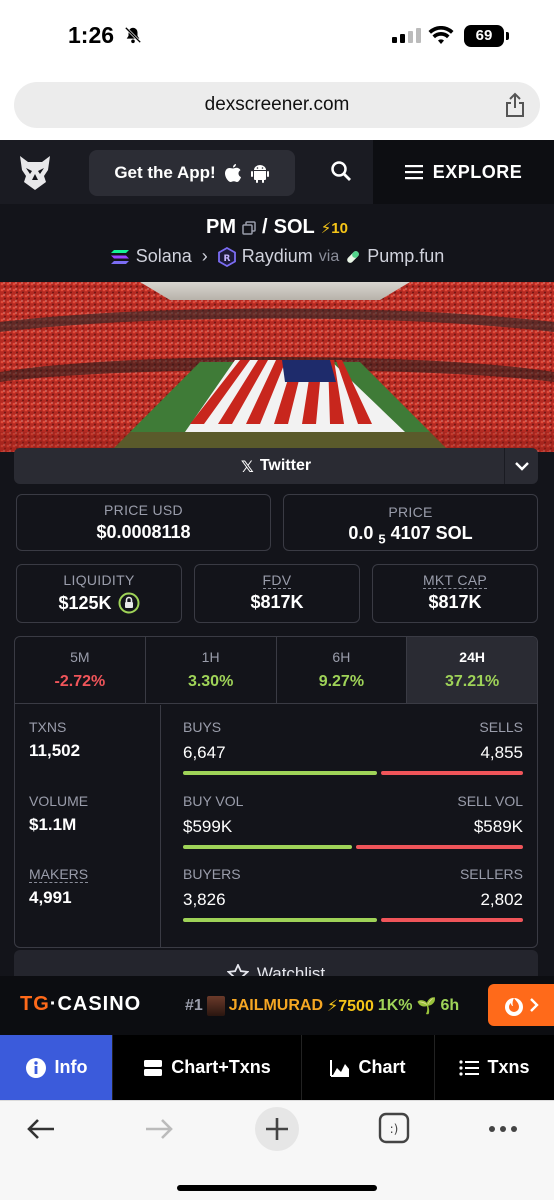  Describe the element at coordinates (491, 874) in the screenshot. I see `sellers-label: SELLERS` at that location.